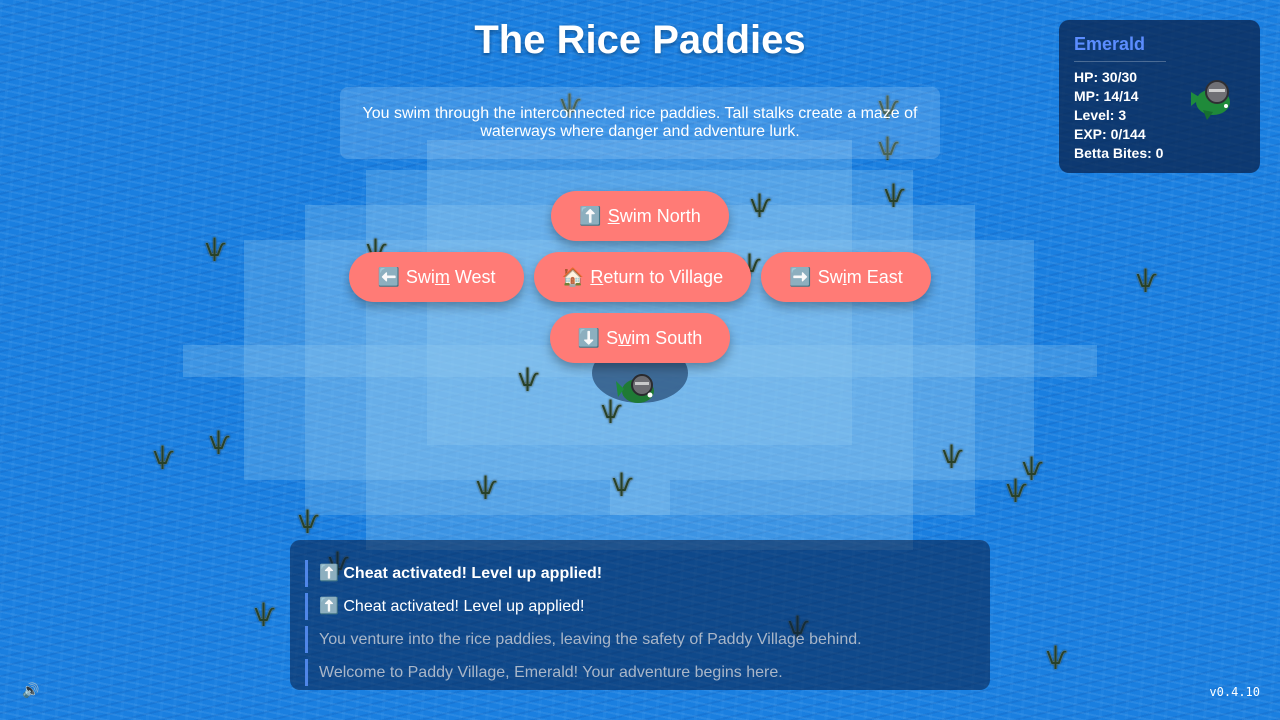 This screenshot has width=1280, height=720. I want to click on sound-toggle-icon: 🔊, so click(30, 690).